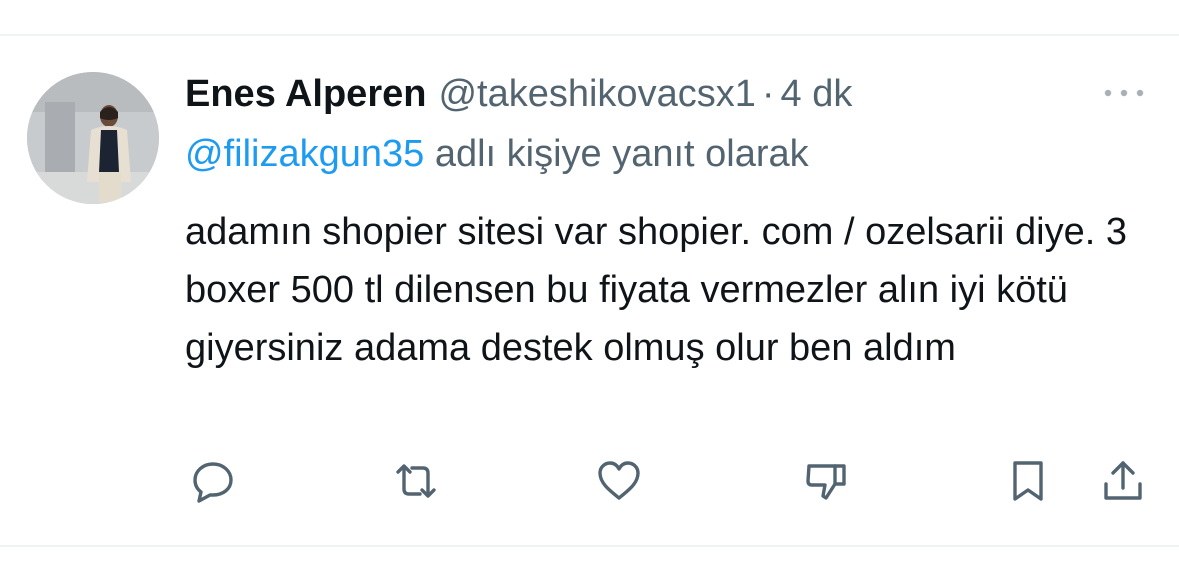 The width and height of the screenshot is (1179, 573). I want to click on heart-icon, so click(619, 480).